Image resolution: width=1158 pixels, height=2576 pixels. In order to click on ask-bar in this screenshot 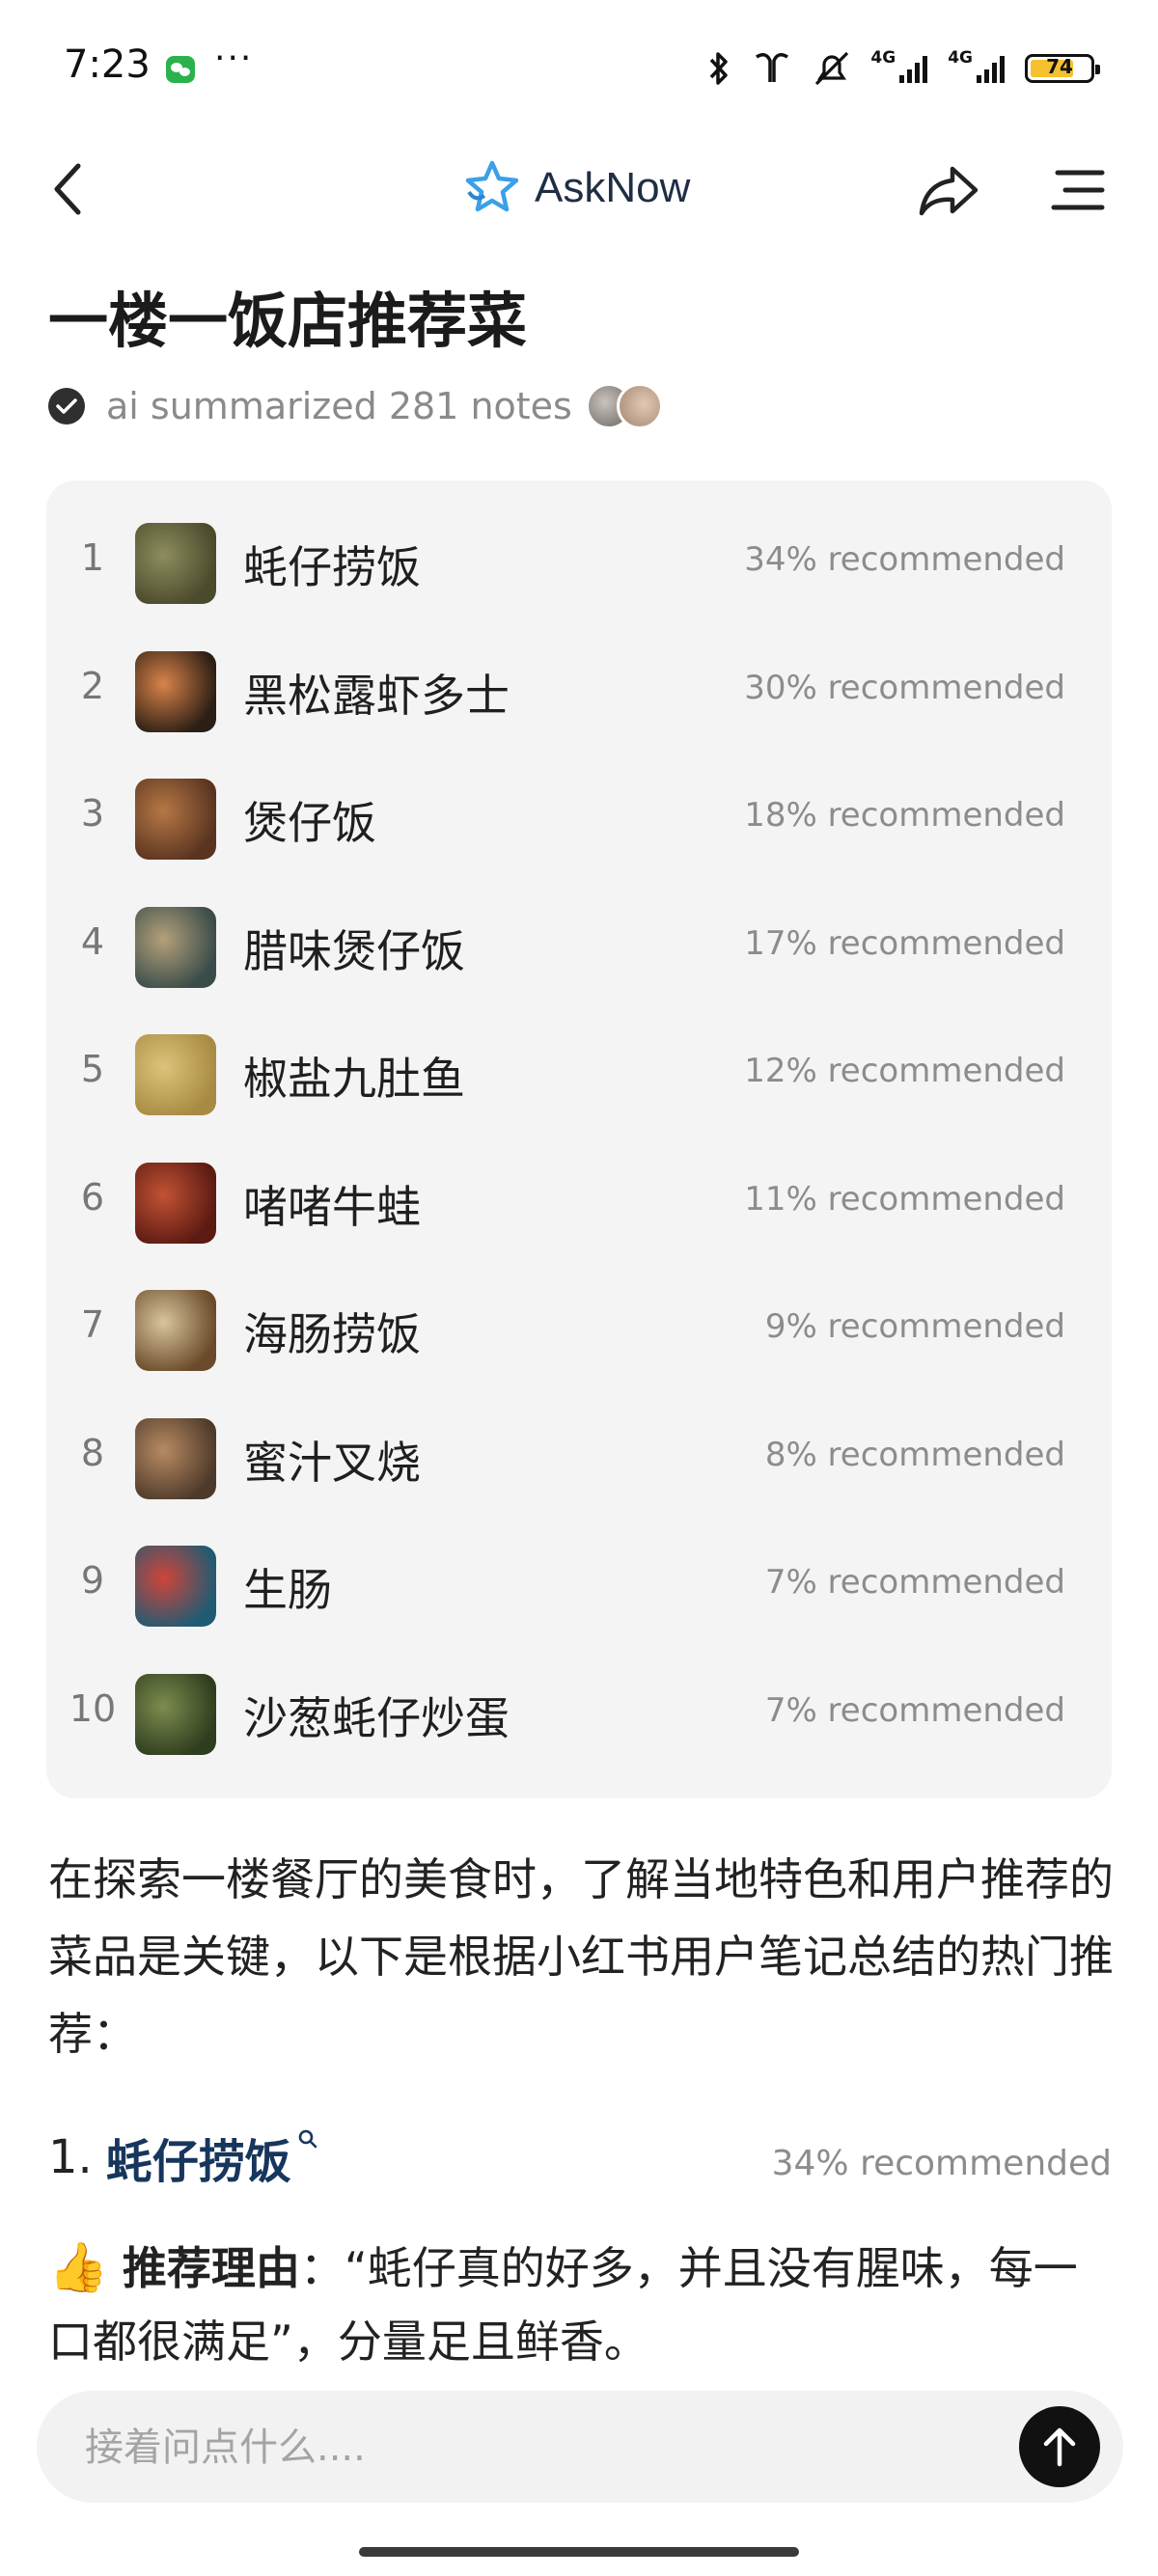, I will do `click(580, 2447)`.